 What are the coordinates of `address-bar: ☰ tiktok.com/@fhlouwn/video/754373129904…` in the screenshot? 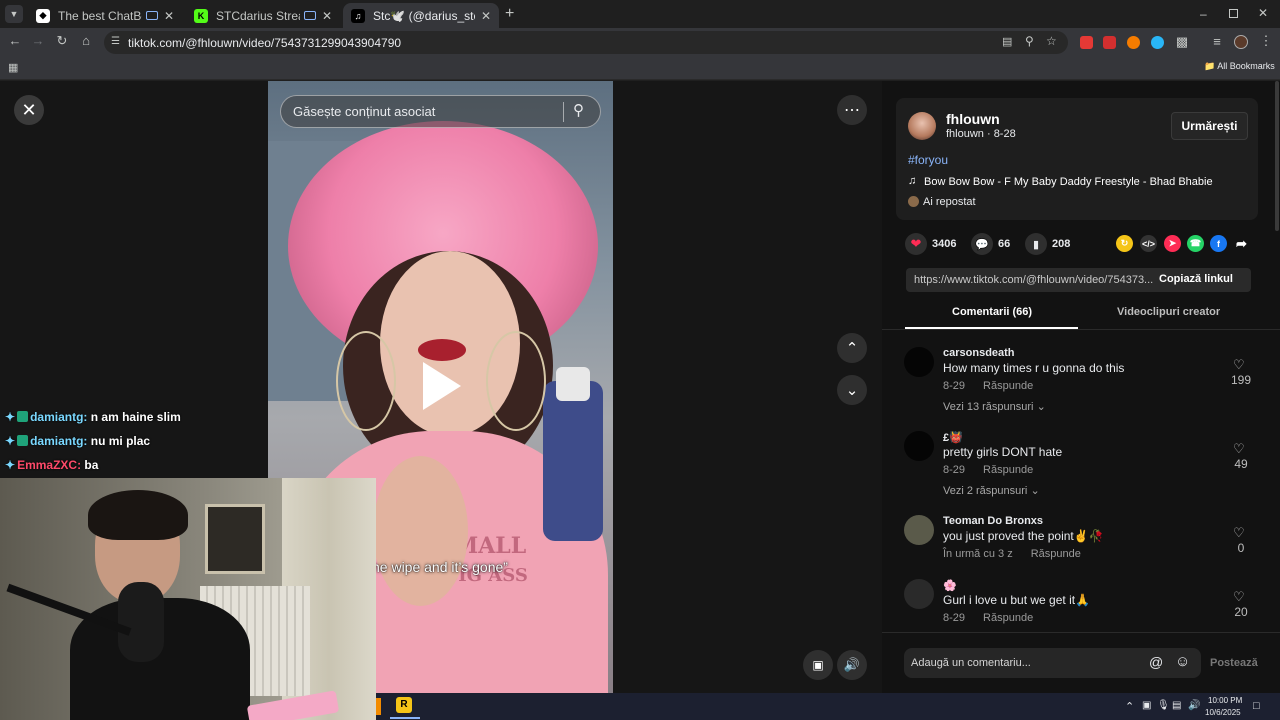 It's located at (586, 42).